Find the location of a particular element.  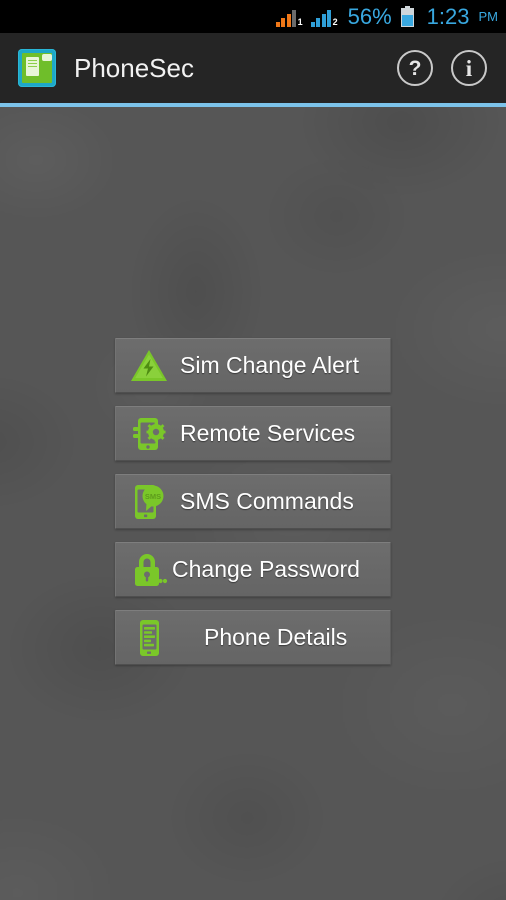

info-circle-icon: i is located at coordinates (469, 68).